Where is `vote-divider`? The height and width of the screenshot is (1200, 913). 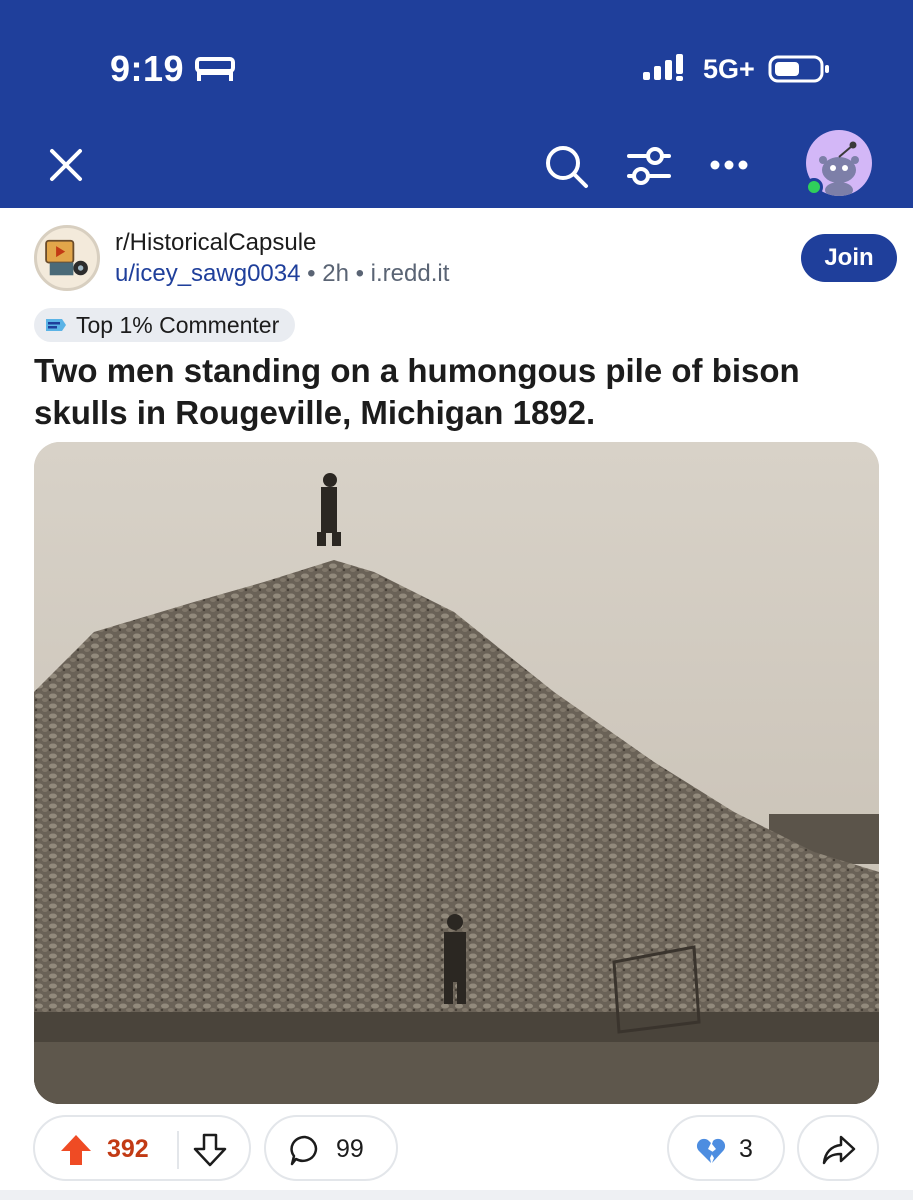
vote-divider is located at coordinates (178, 1150).